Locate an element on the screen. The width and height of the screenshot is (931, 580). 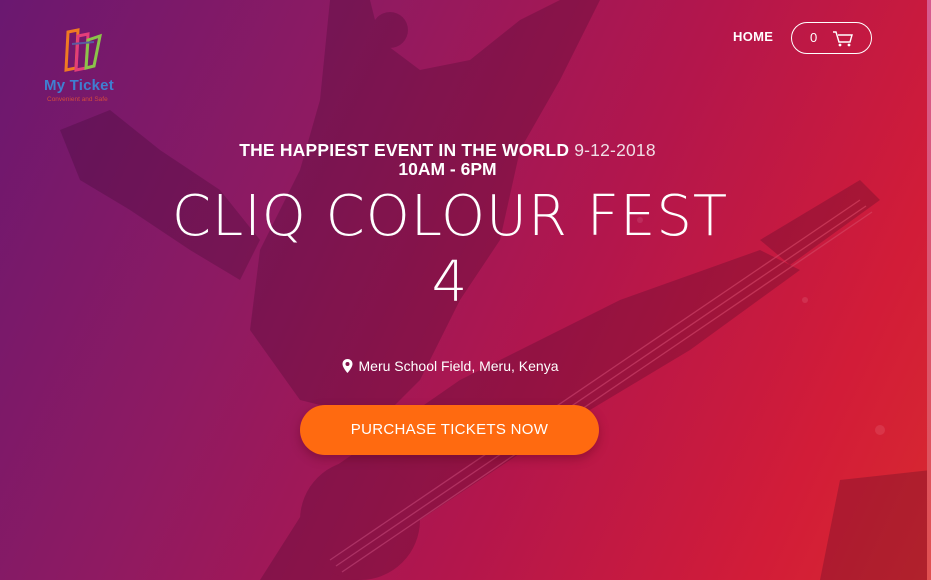
event-title-line2: 4 is located at coordinates (450, 282).